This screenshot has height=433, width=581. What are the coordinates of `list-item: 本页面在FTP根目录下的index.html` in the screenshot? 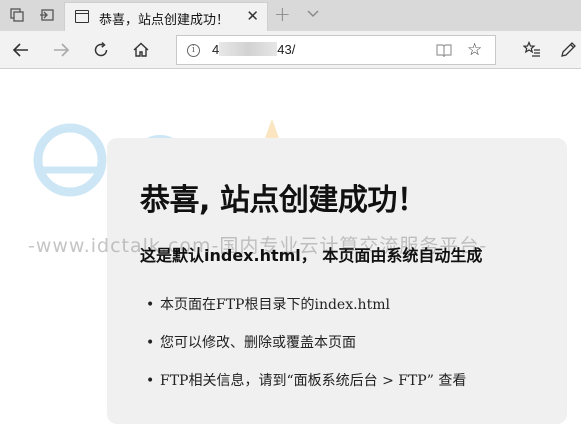 It's located at (306, 313).